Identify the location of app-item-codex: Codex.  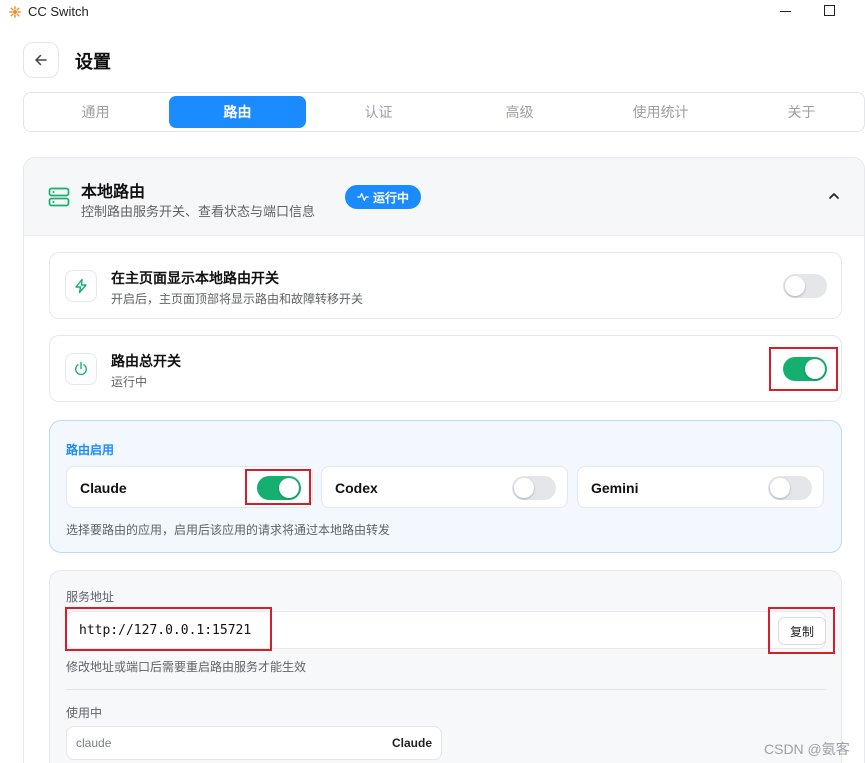
(444, 487).